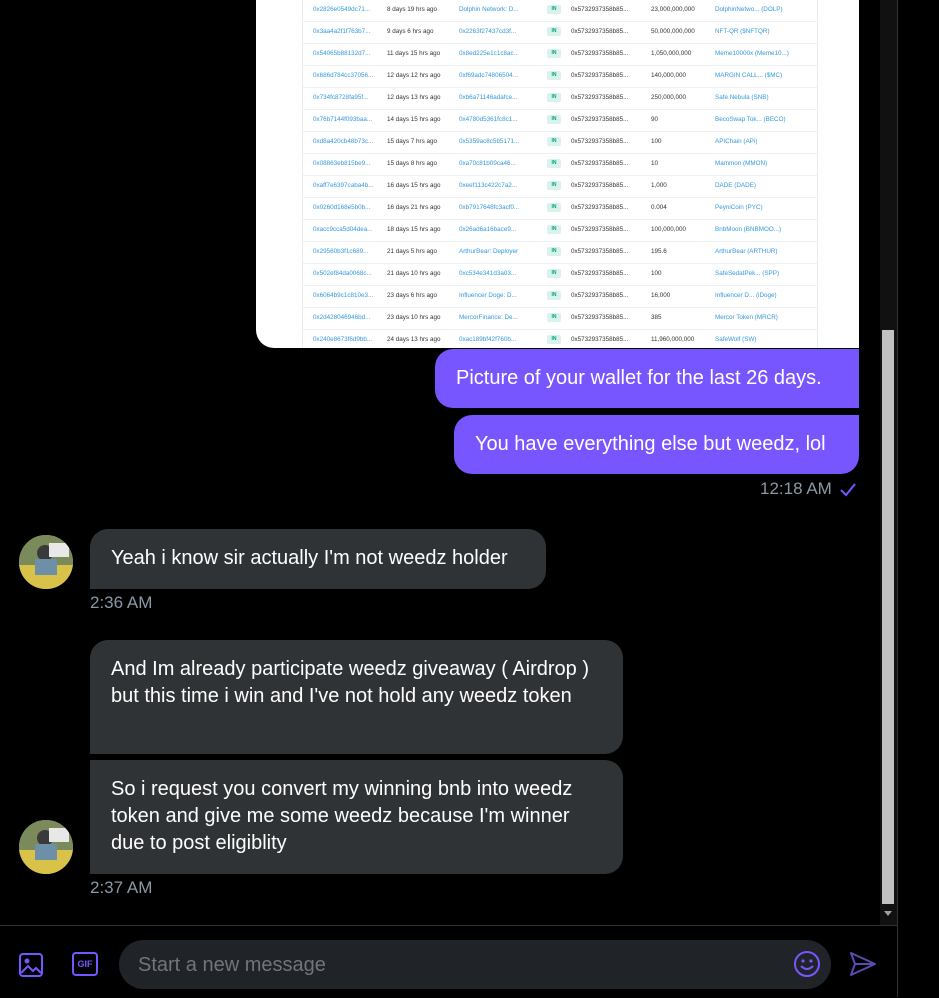 This screenshot has width=939, height=998. What do you see at coordinates (767, 339) in the screenshot?
I see `token-link: SafeWolf (SW)` at bounding box center [767, 339].